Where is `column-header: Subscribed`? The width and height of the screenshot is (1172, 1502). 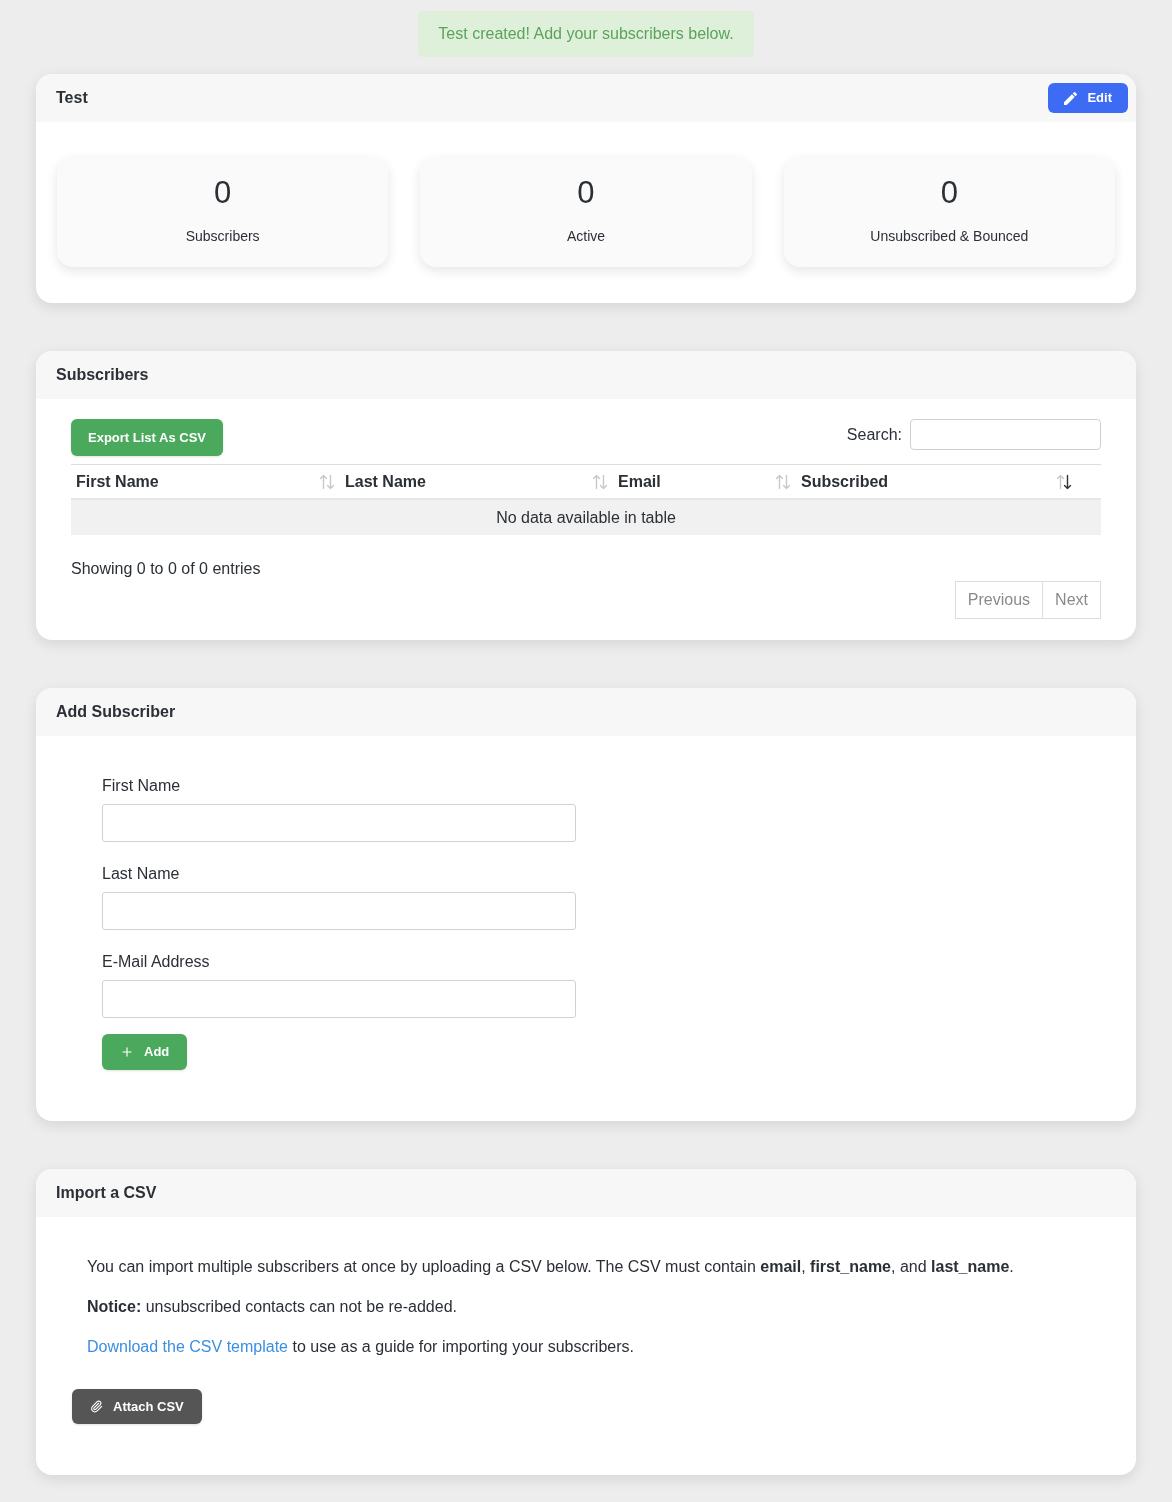 column-header: Subscribed is located at coordinates (936, 481).